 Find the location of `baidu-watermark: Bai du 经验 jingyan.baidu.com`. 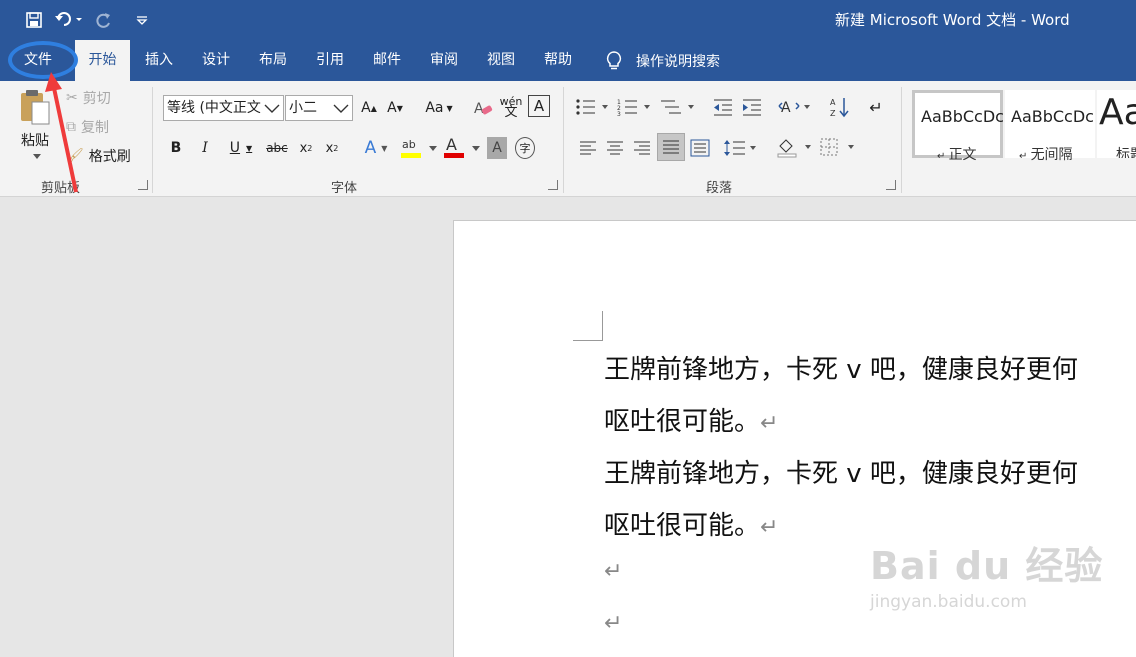

baidu-watermark: Bai du 经验 jingyan.baidu.com is located at coordinates (987, 578).